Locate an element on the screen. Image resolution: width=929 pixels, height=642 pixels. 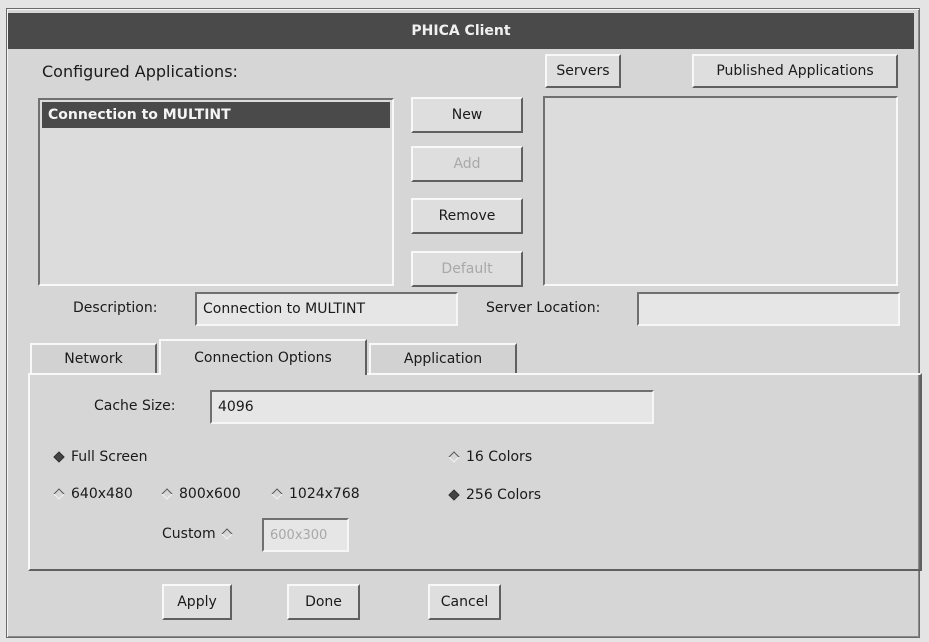
remove-button: Remove is located at coordinates (467, 216).